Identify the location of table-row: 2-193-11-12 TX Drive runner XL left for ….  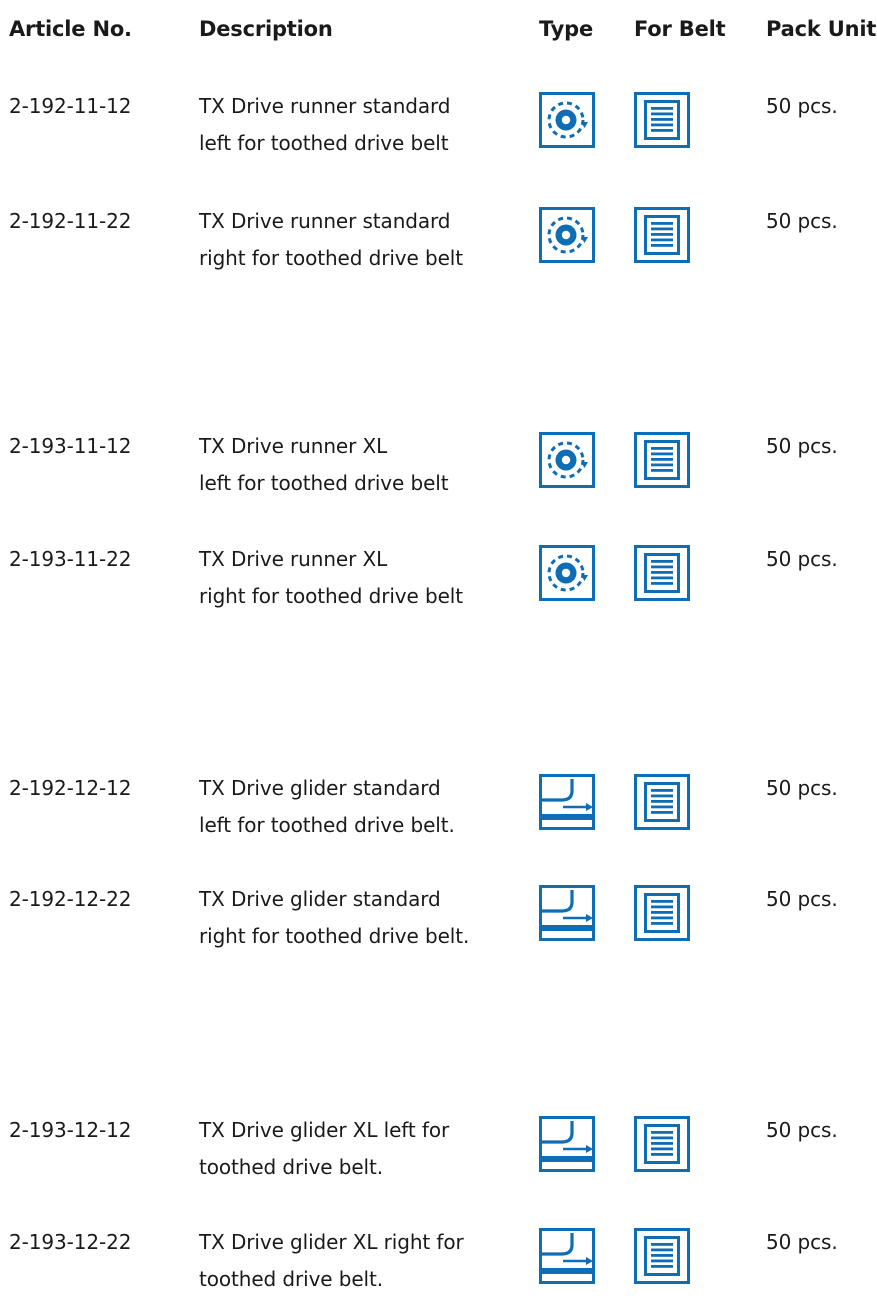
(438, 472).